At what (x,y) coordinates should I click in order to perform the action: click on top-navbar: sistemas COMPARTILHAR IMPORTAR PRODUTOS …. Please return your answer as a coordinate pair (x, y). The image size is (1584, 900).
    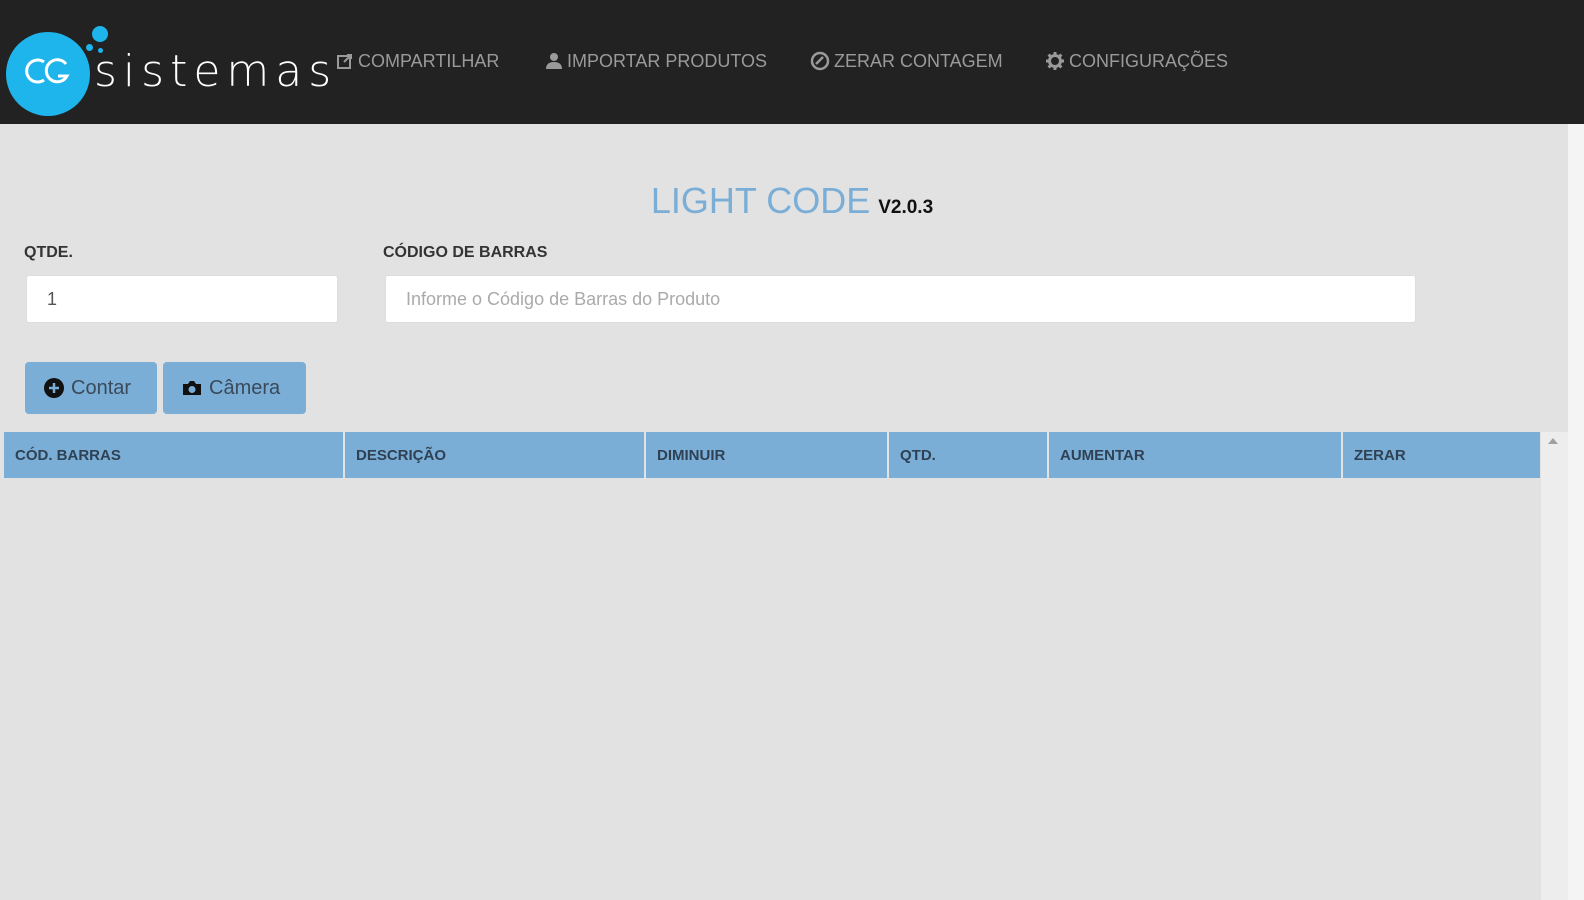
    Looking at the image, I should click on (792, 62).